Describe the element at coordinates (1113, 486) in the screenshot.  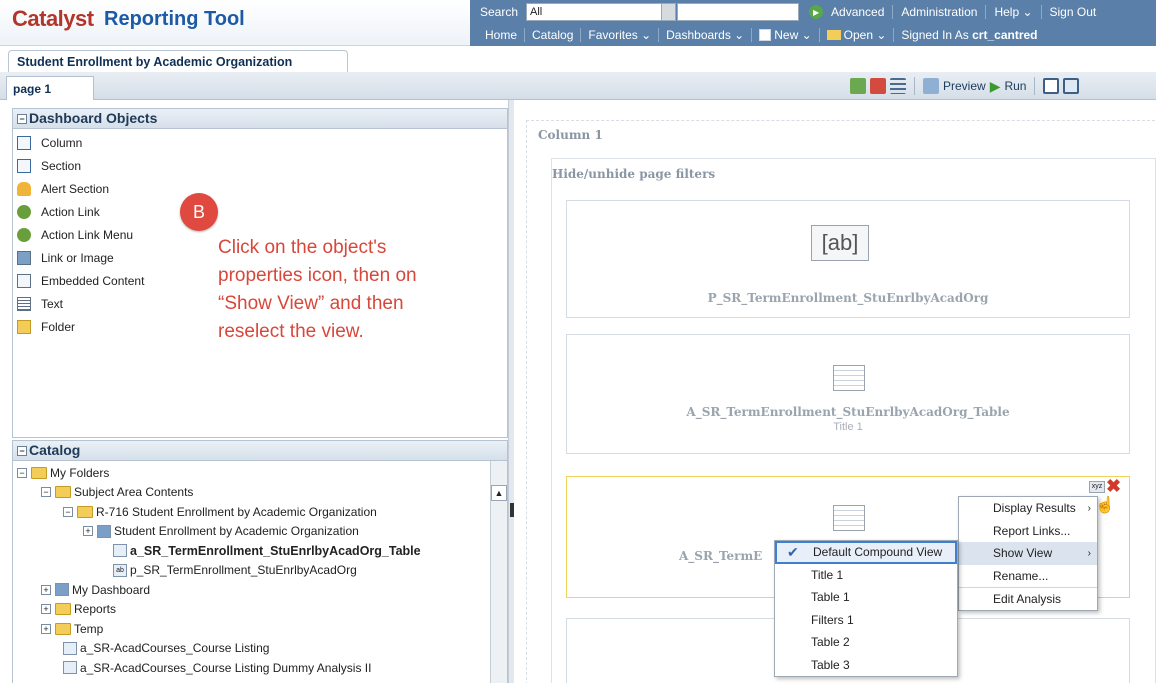
I see `delete-icon: ✖` at that location.